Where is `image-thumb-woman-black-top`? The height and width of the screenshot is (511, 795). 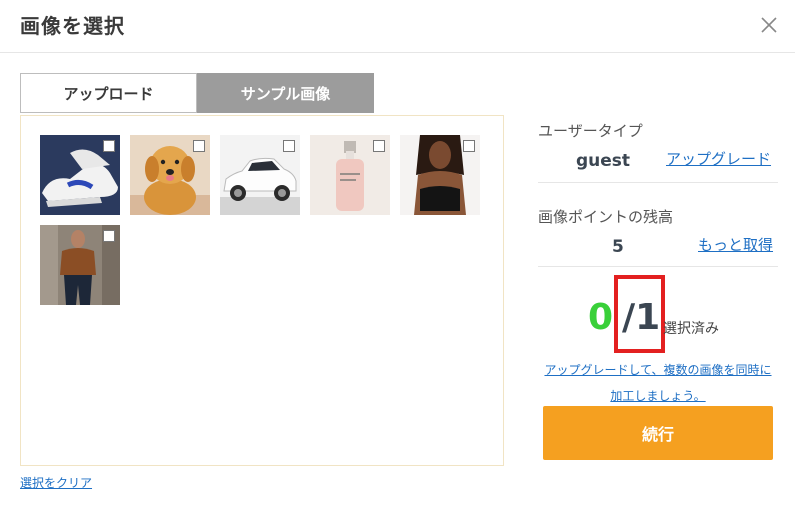 image-thumb-woman-black-top is located at coordinates (440, 175).